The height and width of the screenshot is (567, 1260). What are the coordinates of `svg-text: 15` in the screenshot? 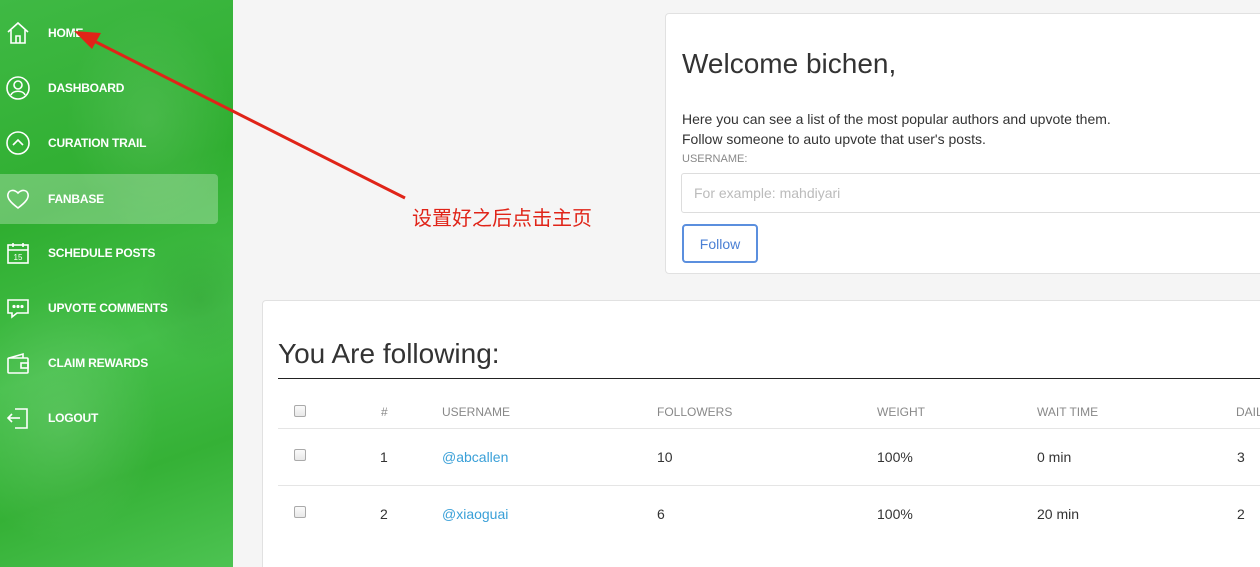 It's located at (18, 257).